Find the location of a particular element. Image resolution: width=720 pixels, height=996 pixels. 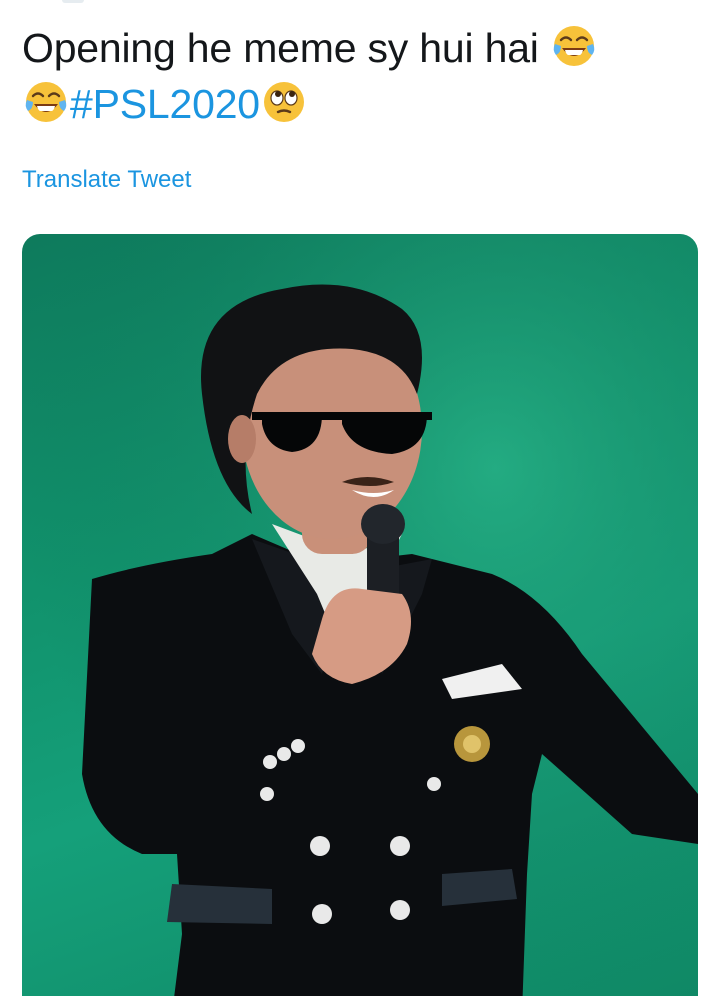

previous-avatar-edge is located at coordinates (73, 1).